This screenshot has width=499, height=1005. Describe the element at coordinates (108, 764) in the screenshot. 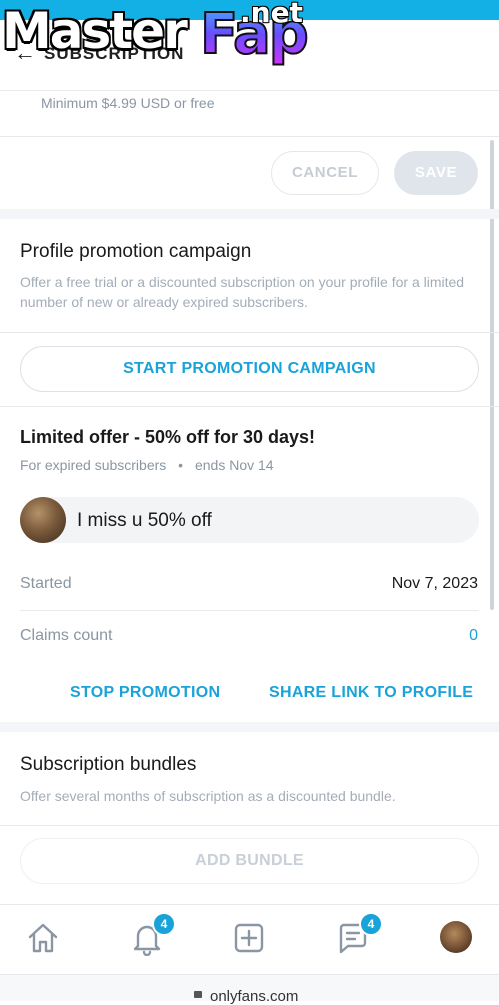

I see `bundles-title: Subscription bundles` at that location.